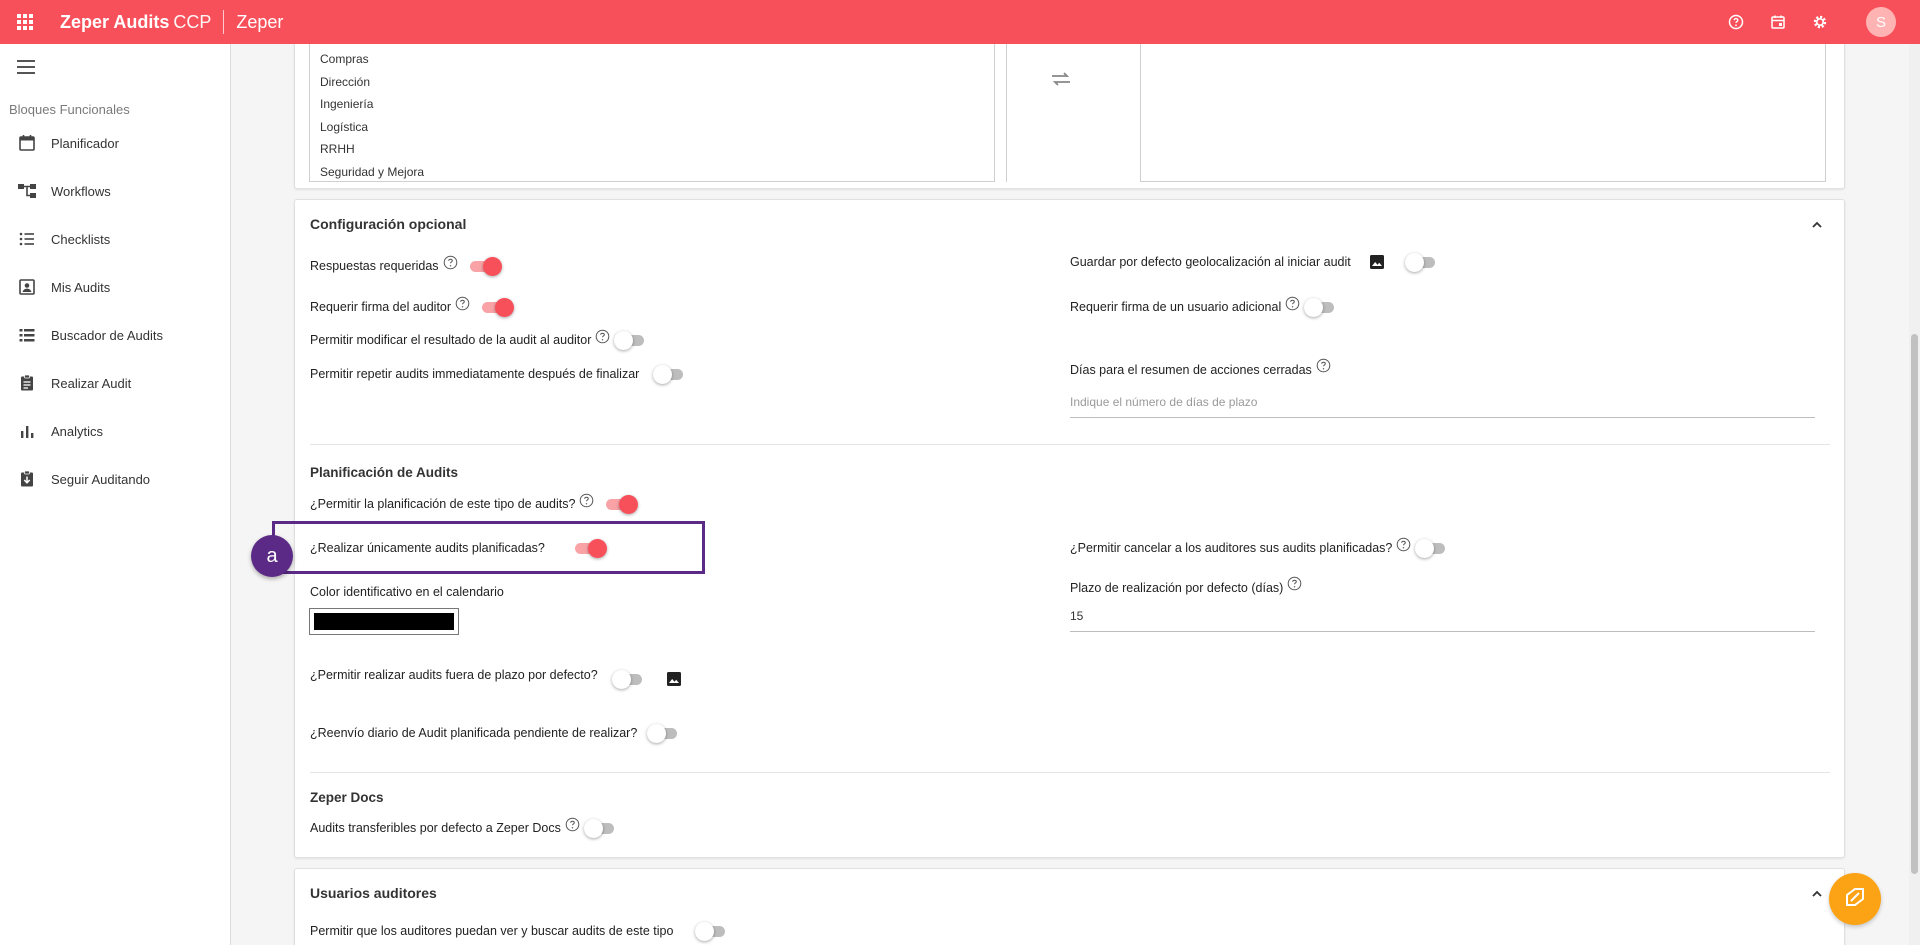 The width and height of the screenshot is (1920, 945). I want to click on color-picker, so click(384, 621).